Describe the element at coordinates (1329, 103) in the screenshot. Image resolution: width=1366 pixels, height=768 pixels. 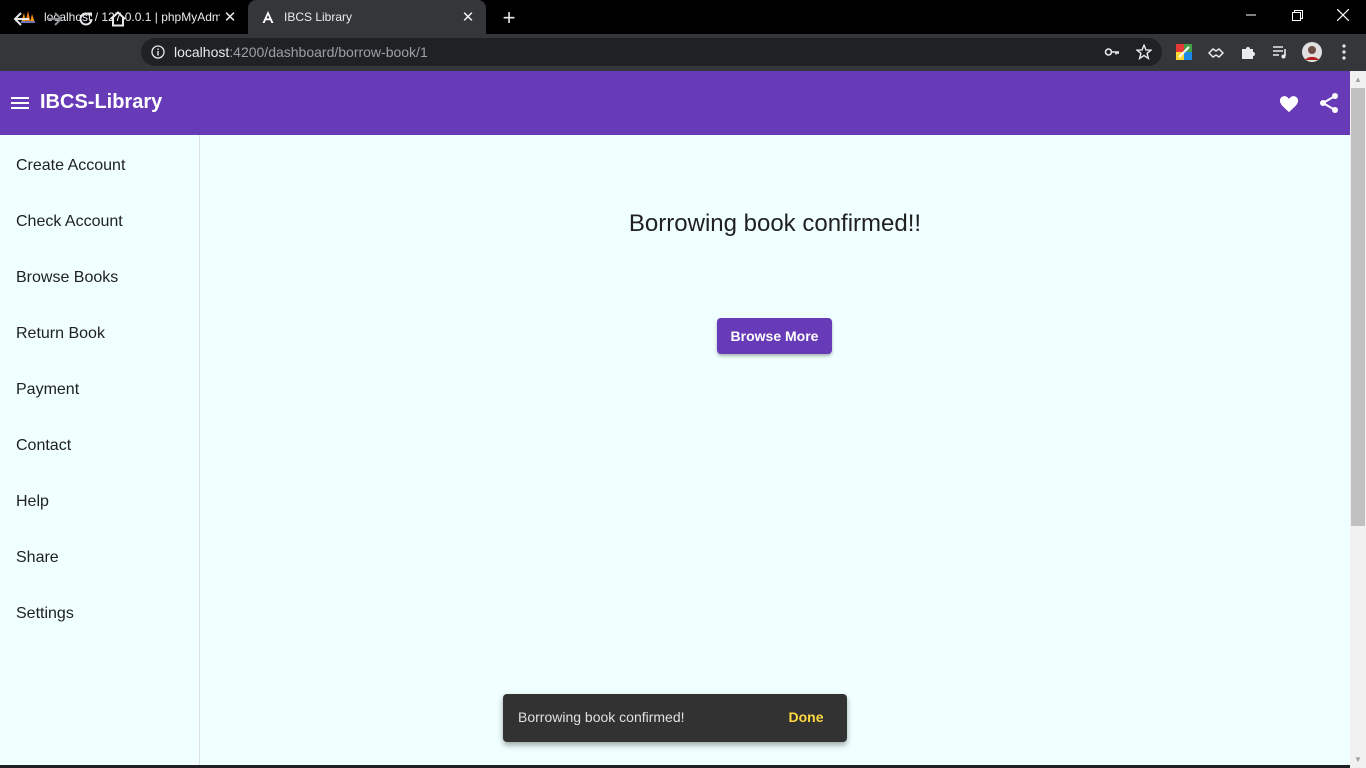
I see `share-icon` at that location.